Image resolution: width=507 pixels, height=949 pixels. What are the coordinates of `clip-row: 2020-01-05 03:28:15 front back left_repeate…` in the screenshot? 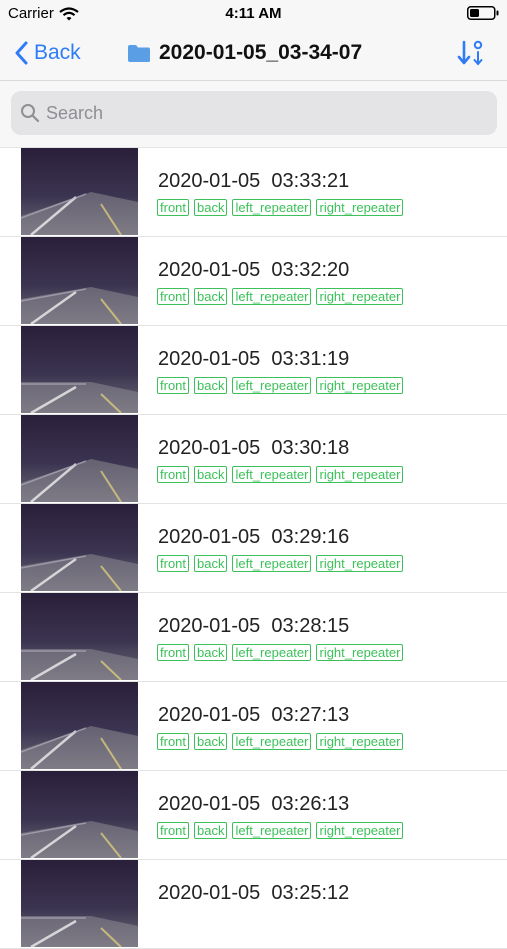 It's located at (253, 637).